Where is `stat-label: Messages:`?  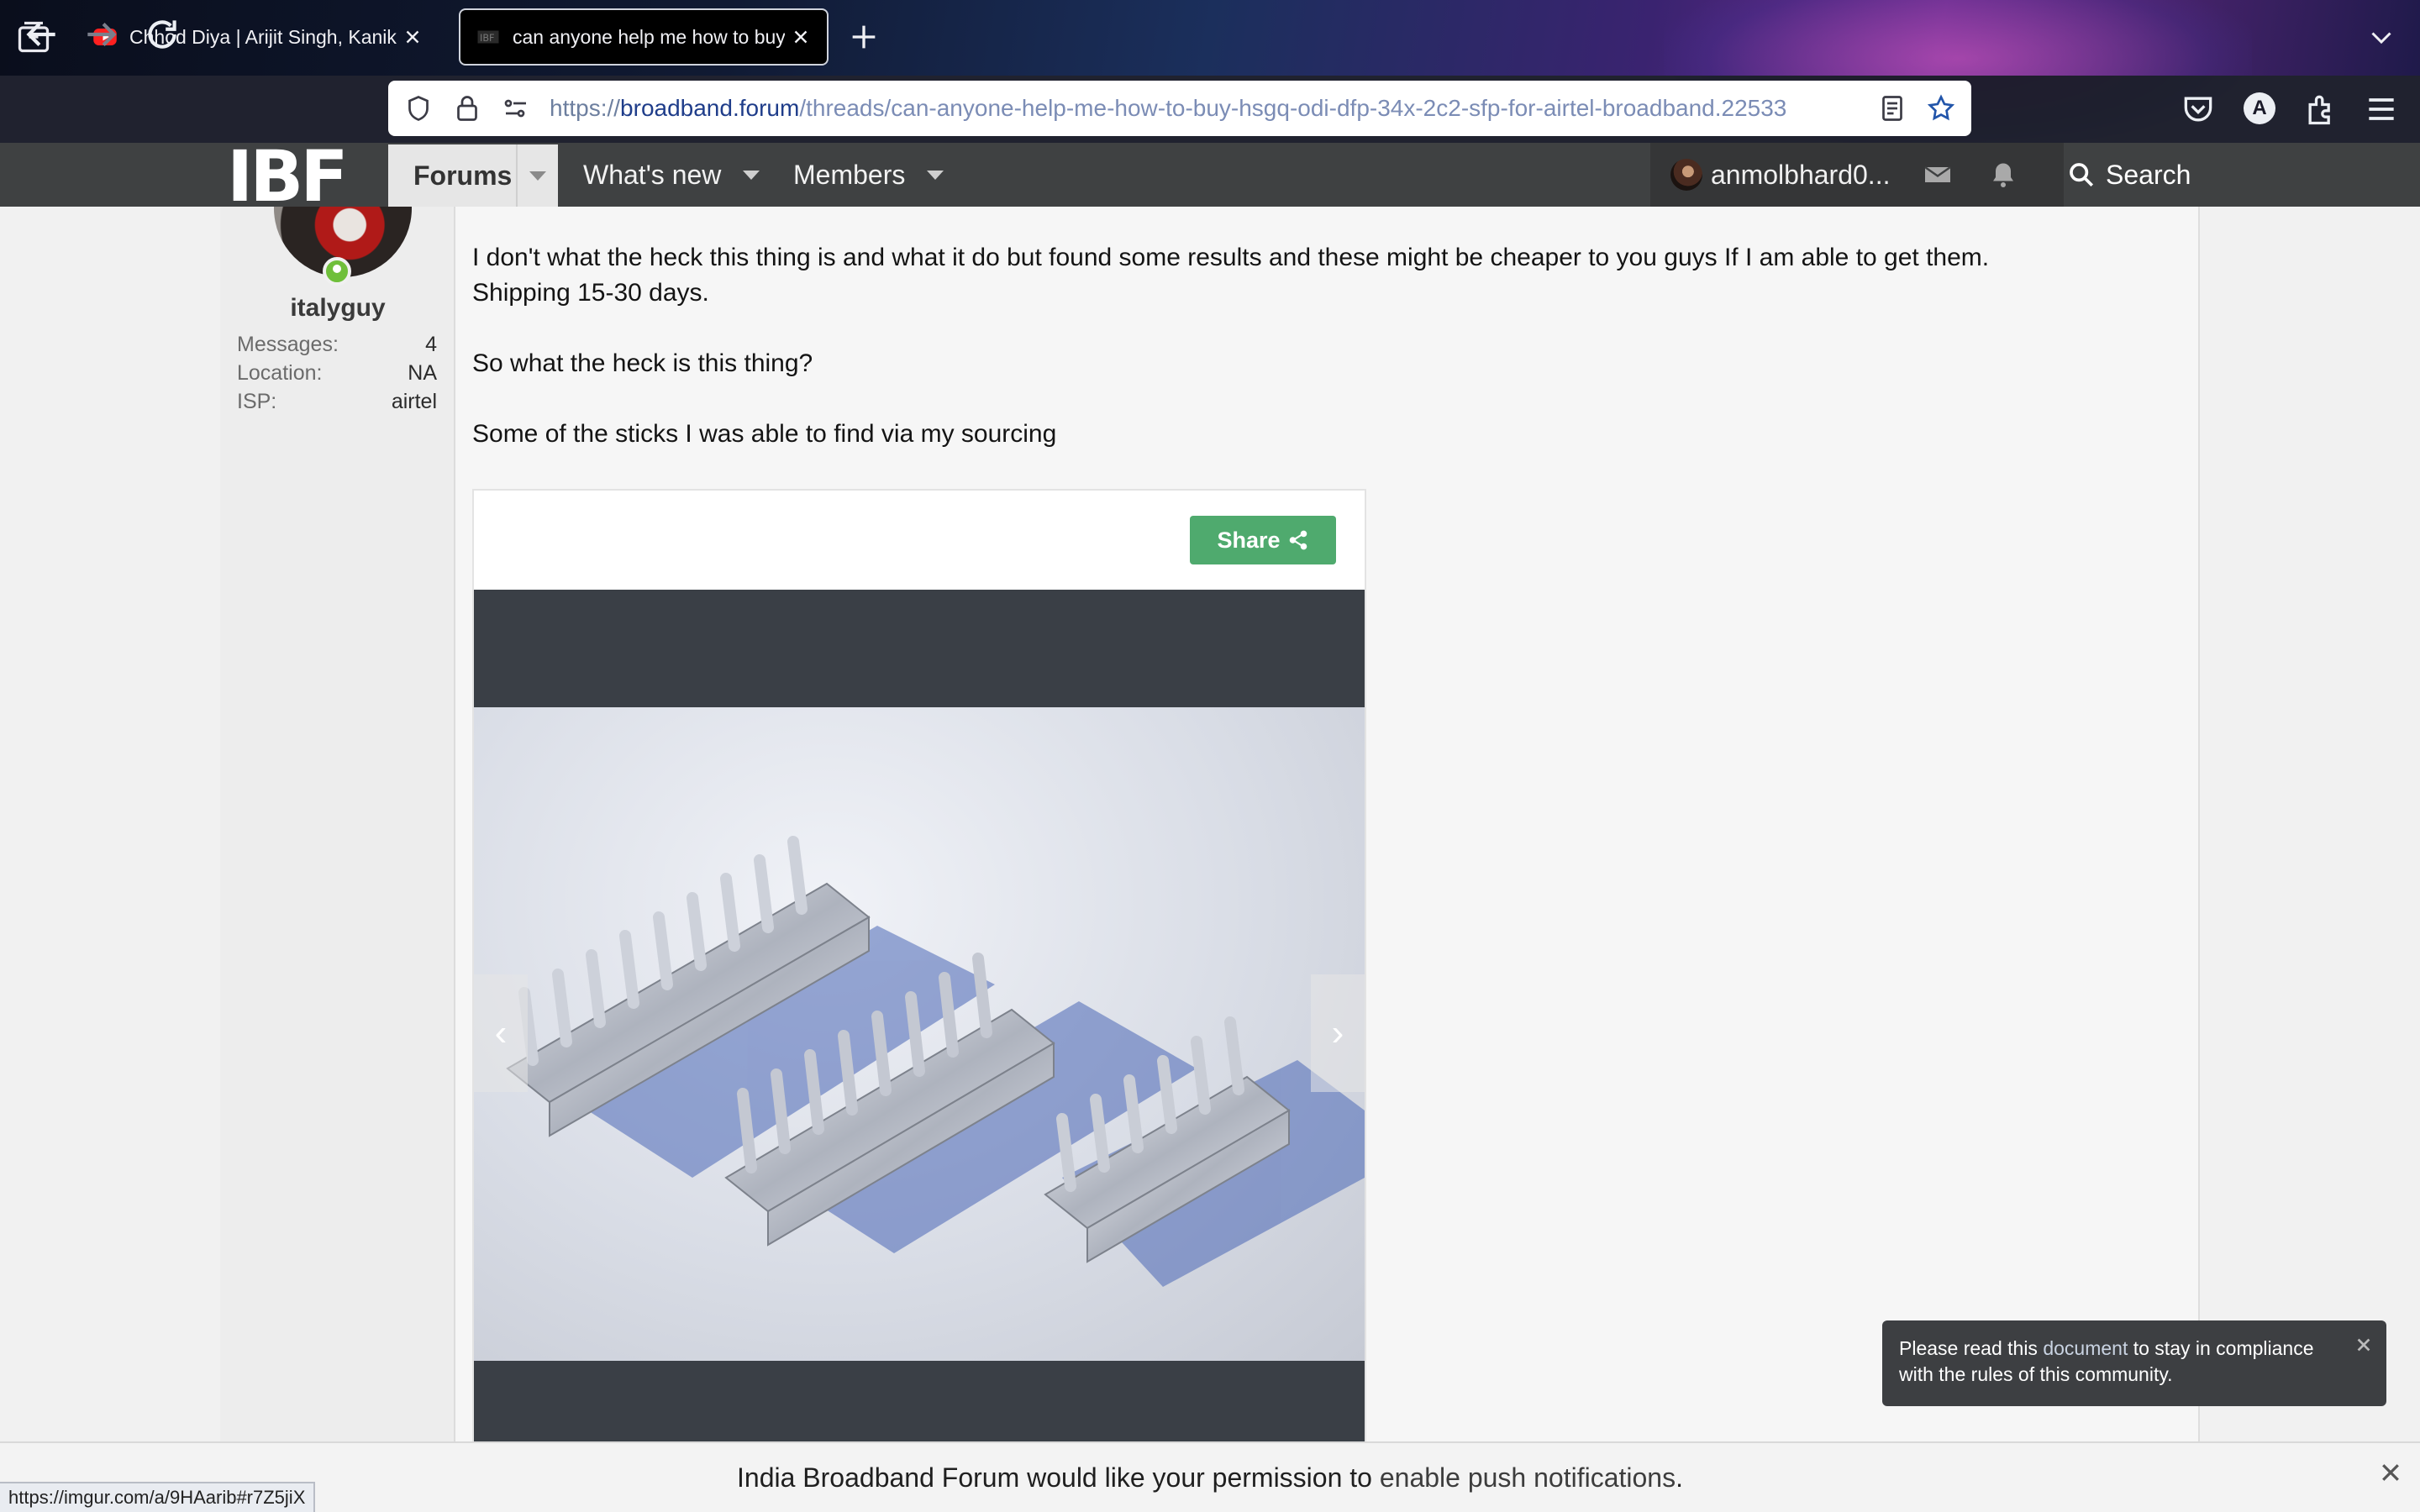
stat-label: Messages: is located at coordinates (288, 344).